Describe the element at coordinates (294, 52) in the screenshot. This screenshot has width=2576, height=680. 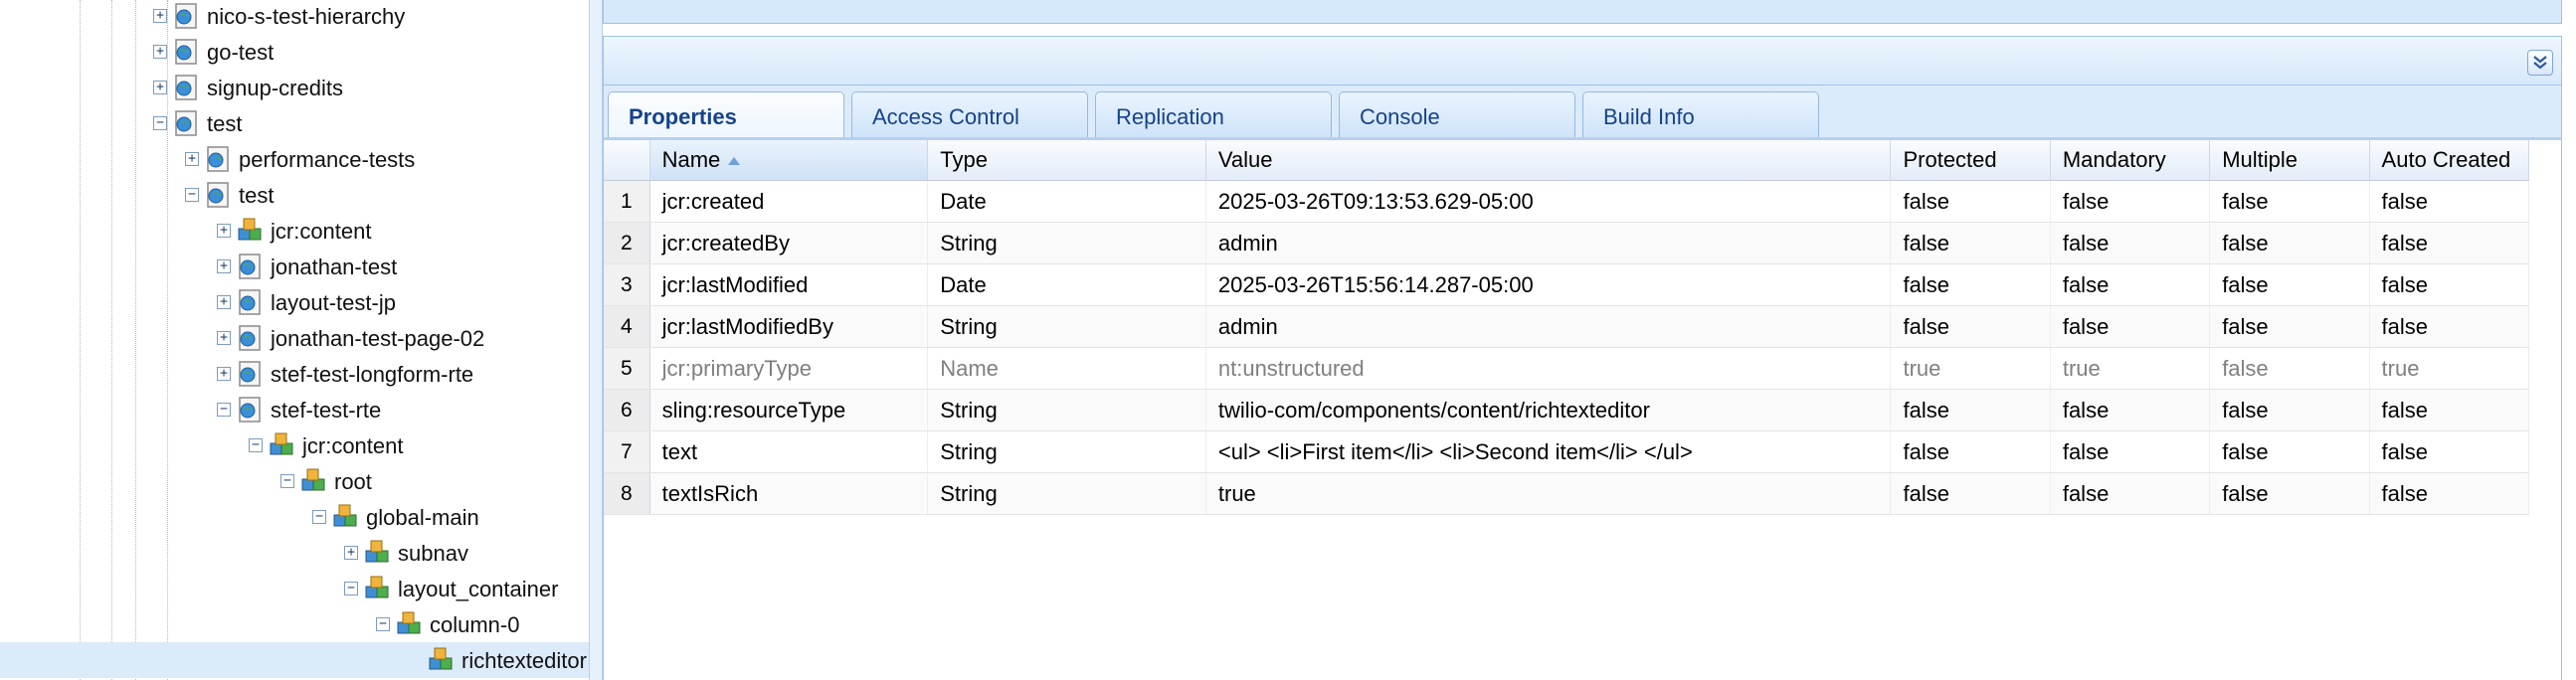
I see `tree-node-go-test: + go-test` at that location.